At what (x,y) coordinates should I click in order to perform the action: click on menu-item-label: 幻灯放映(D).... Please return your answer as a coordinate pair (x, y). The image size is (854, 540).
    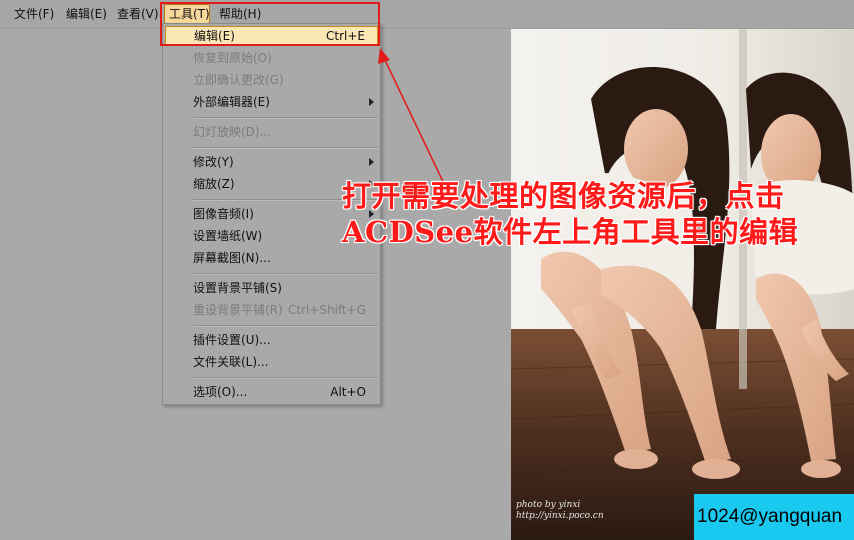
    Looking at the image, I should click on (232, 132).